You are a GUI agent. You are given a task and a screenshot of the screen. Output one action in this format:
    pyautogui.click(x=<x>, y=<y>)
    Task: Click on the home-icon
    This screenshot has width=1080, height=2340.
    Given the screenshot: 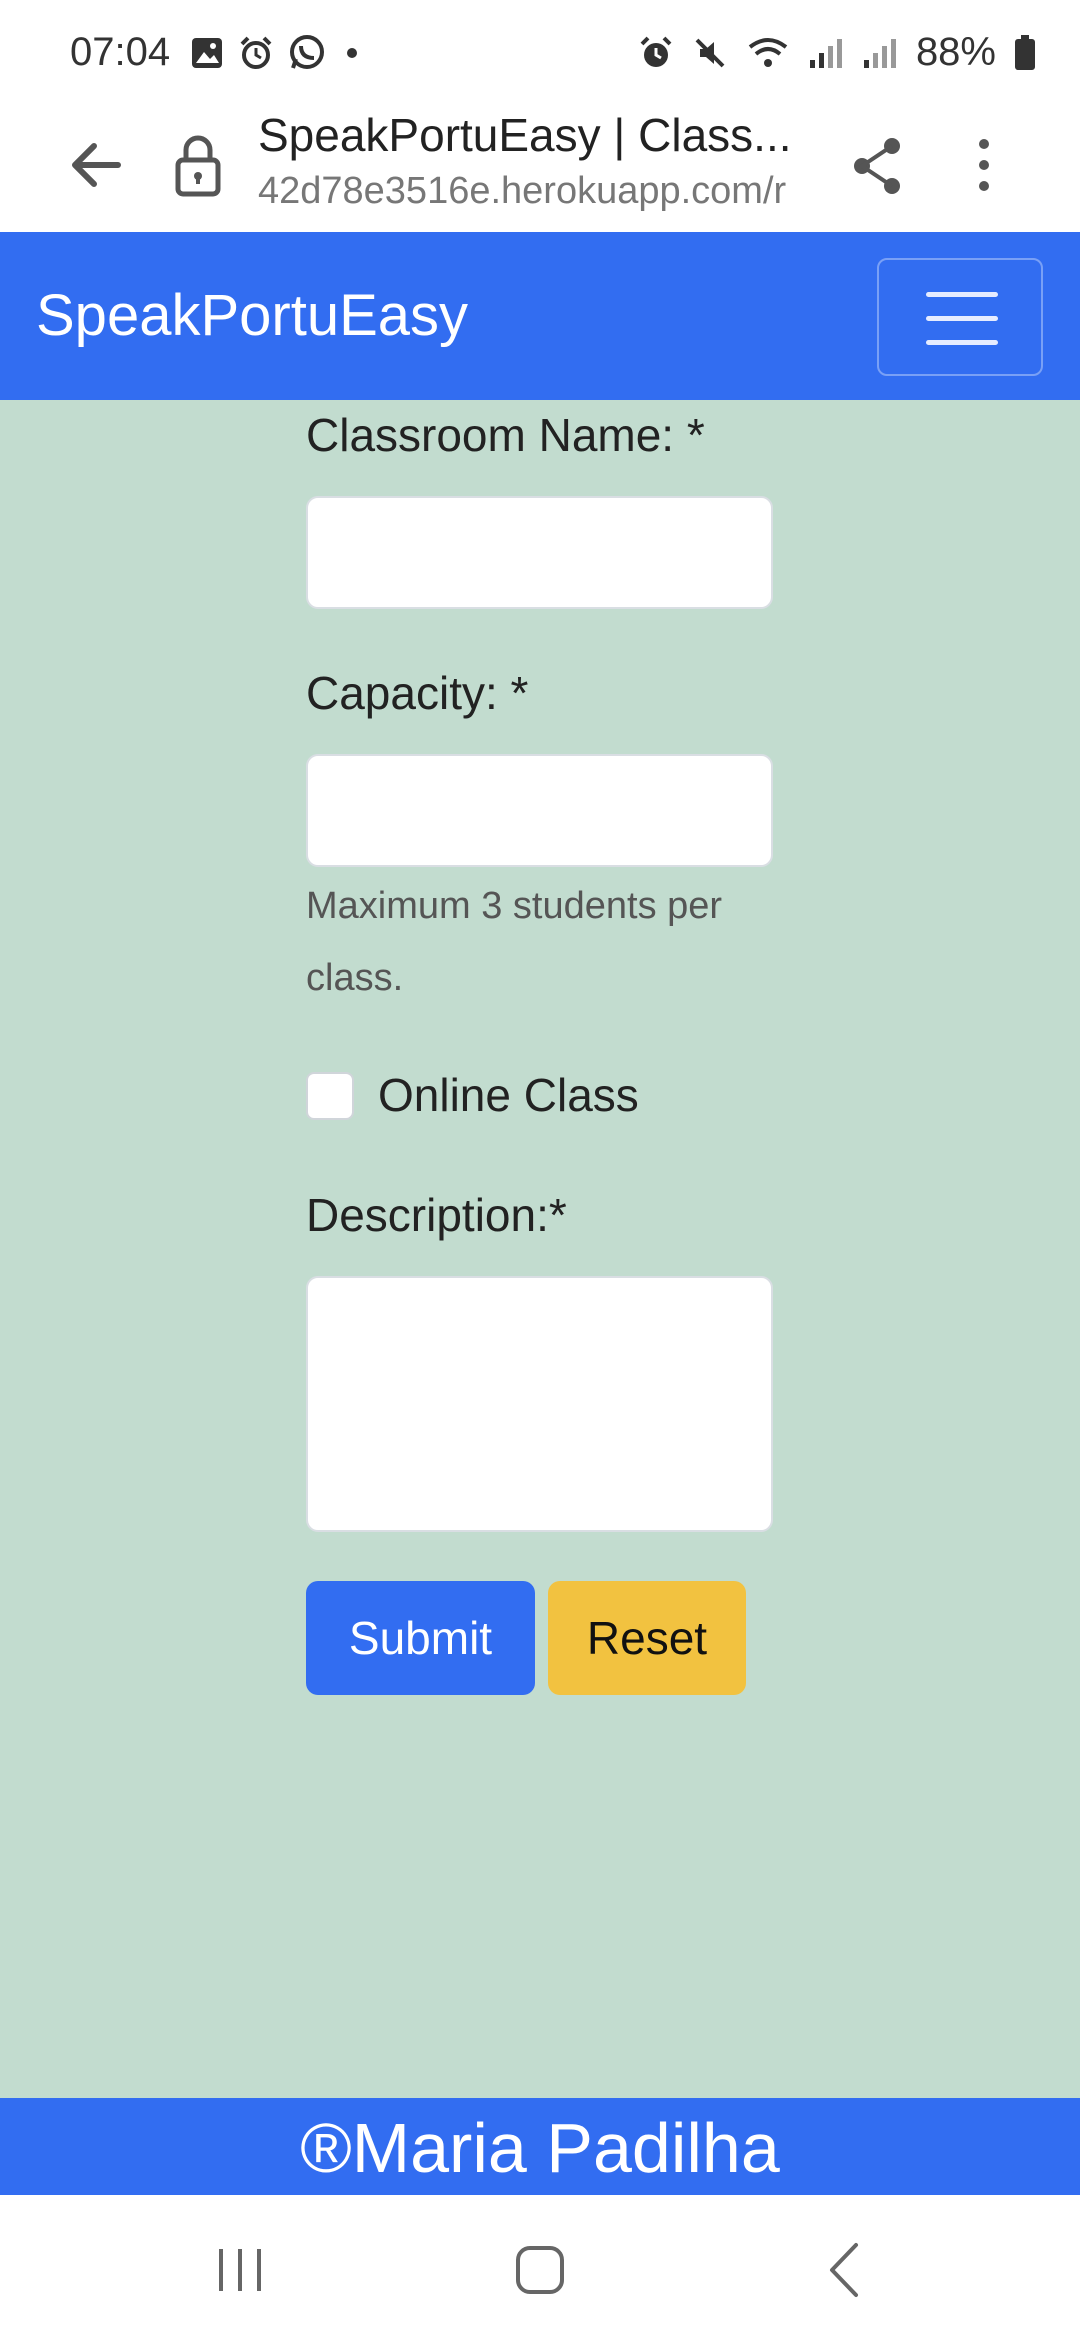 What is the action you would take?
    pyautogui.click(x=540, y=2270)
    